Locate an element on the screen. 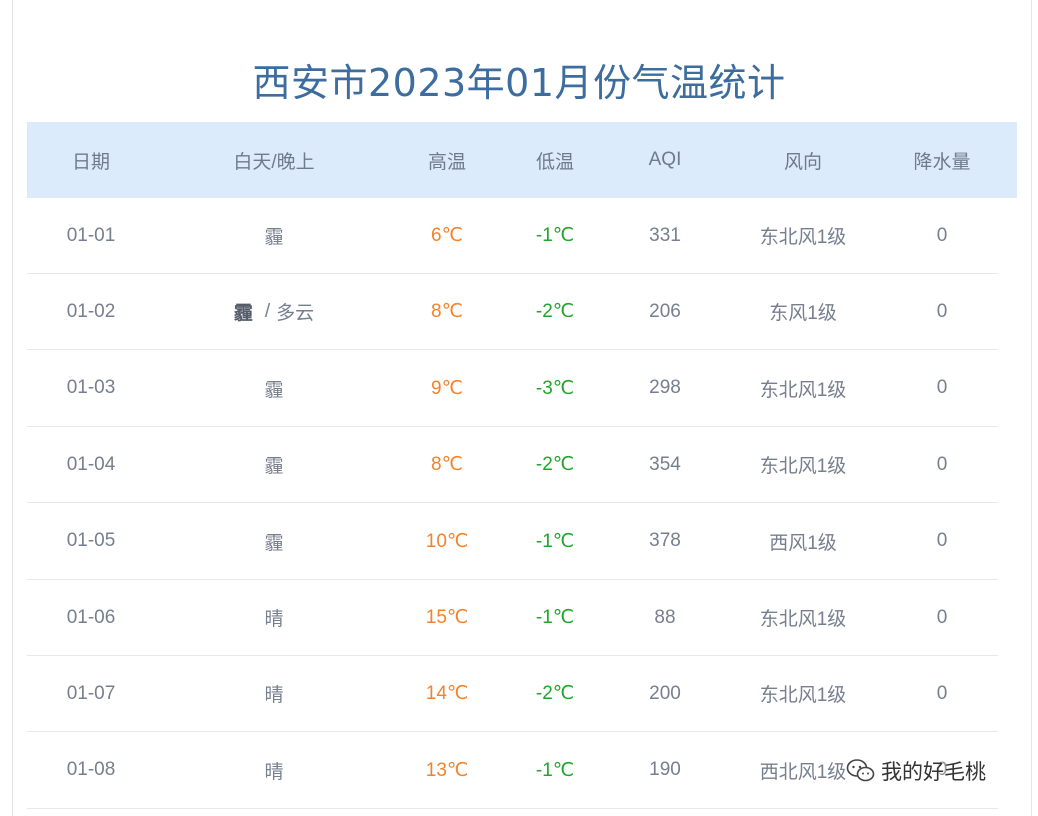  wind-cell: 西北风1级 is located at coordinates (803, 772).